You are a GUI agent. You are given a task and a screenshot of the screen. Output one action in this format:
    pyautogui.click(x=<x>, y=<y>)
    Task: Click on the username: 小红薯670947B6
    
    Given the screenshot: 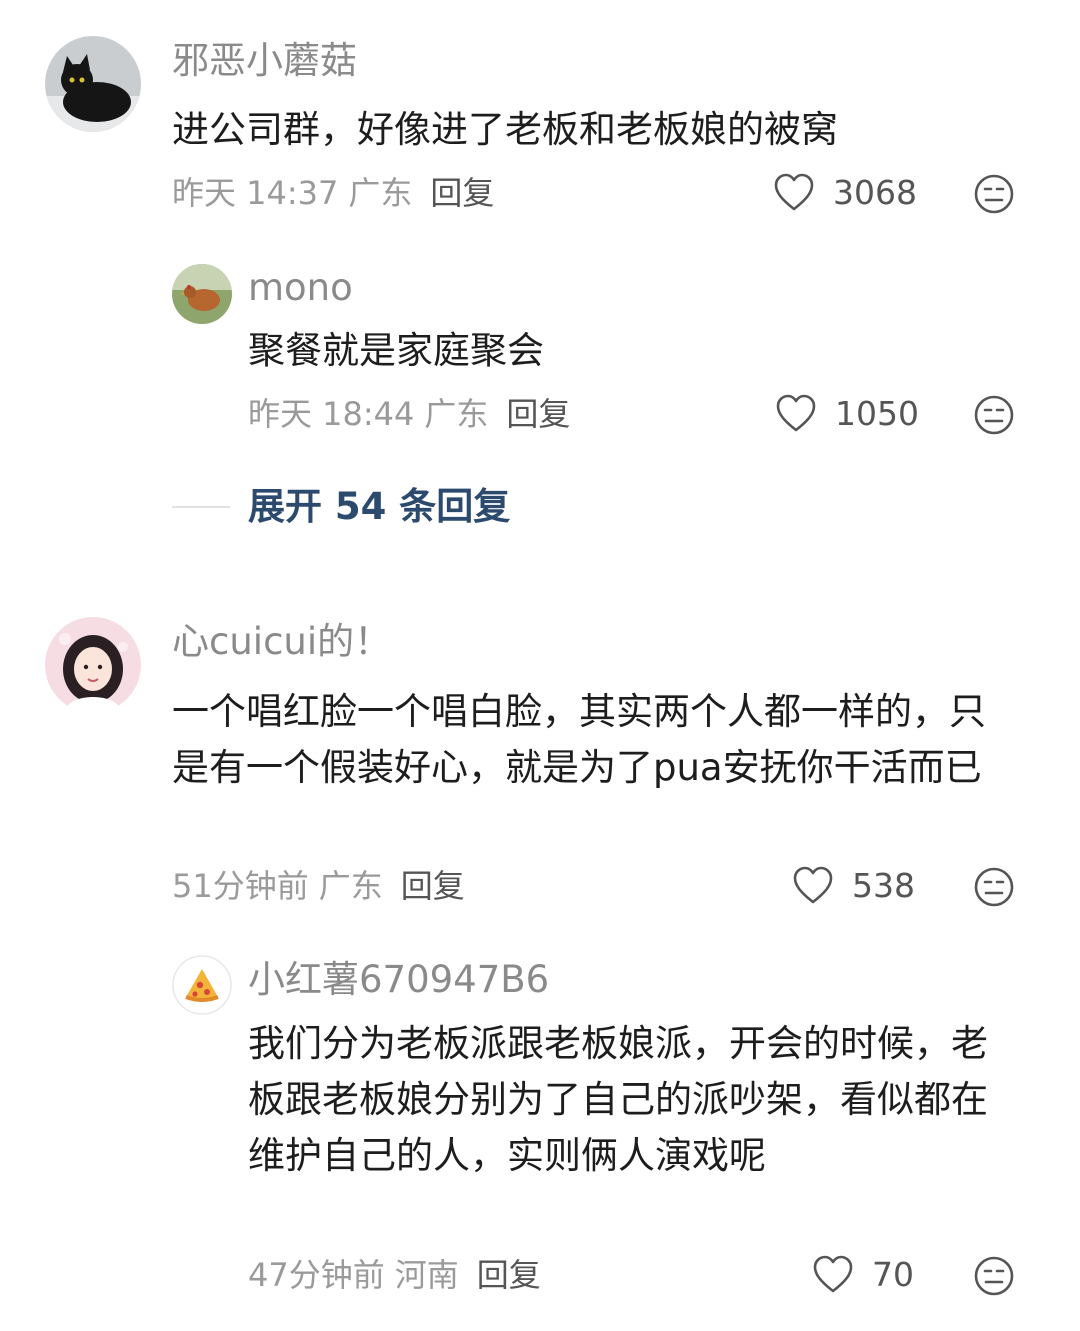 What is the action you would take?
    pyautogui.click(x=398, y=980)
    